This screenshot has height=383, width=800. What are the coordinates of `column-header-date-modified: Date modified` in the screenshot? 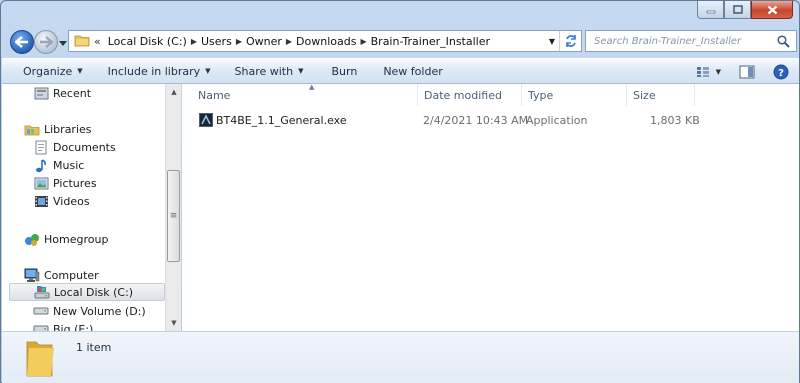 It's located at (470, 95).